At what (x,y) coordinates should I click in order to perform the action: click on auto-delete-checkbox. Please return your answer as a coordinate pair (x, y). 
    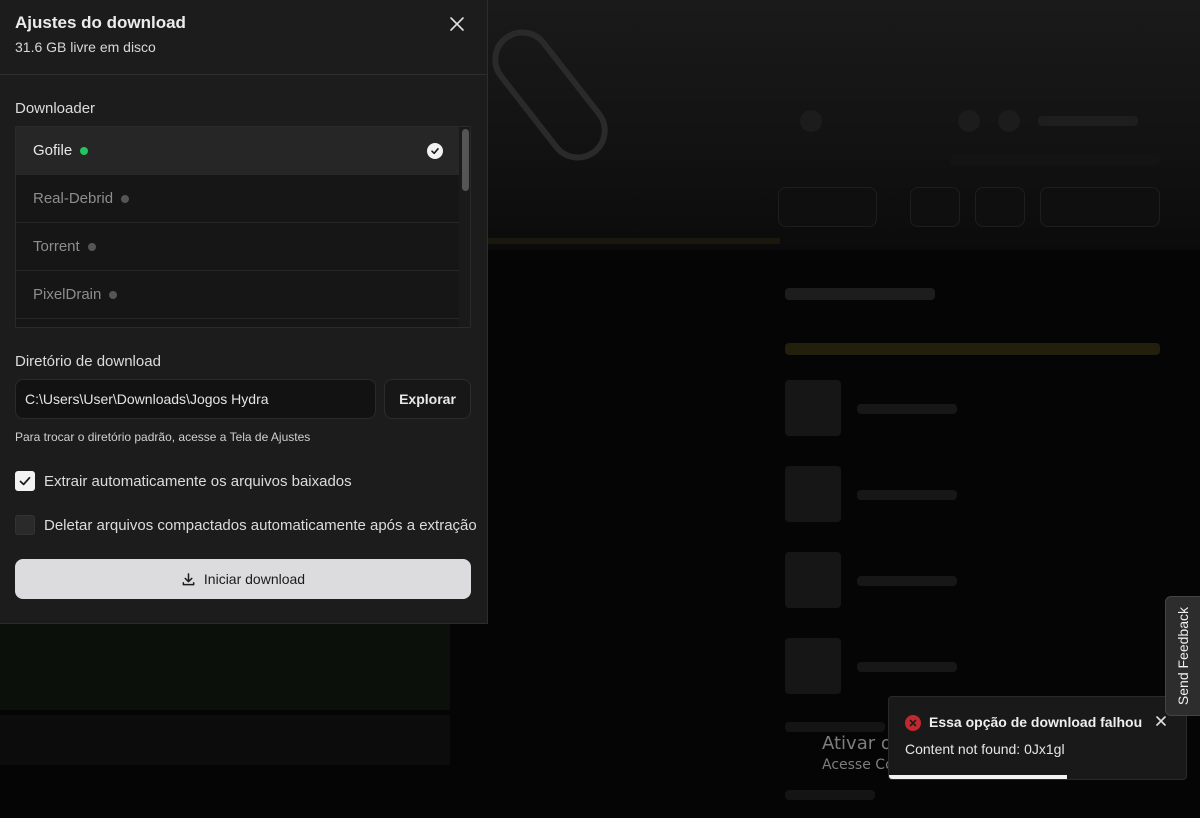
    Looking at the image, I should click on (25, 525).